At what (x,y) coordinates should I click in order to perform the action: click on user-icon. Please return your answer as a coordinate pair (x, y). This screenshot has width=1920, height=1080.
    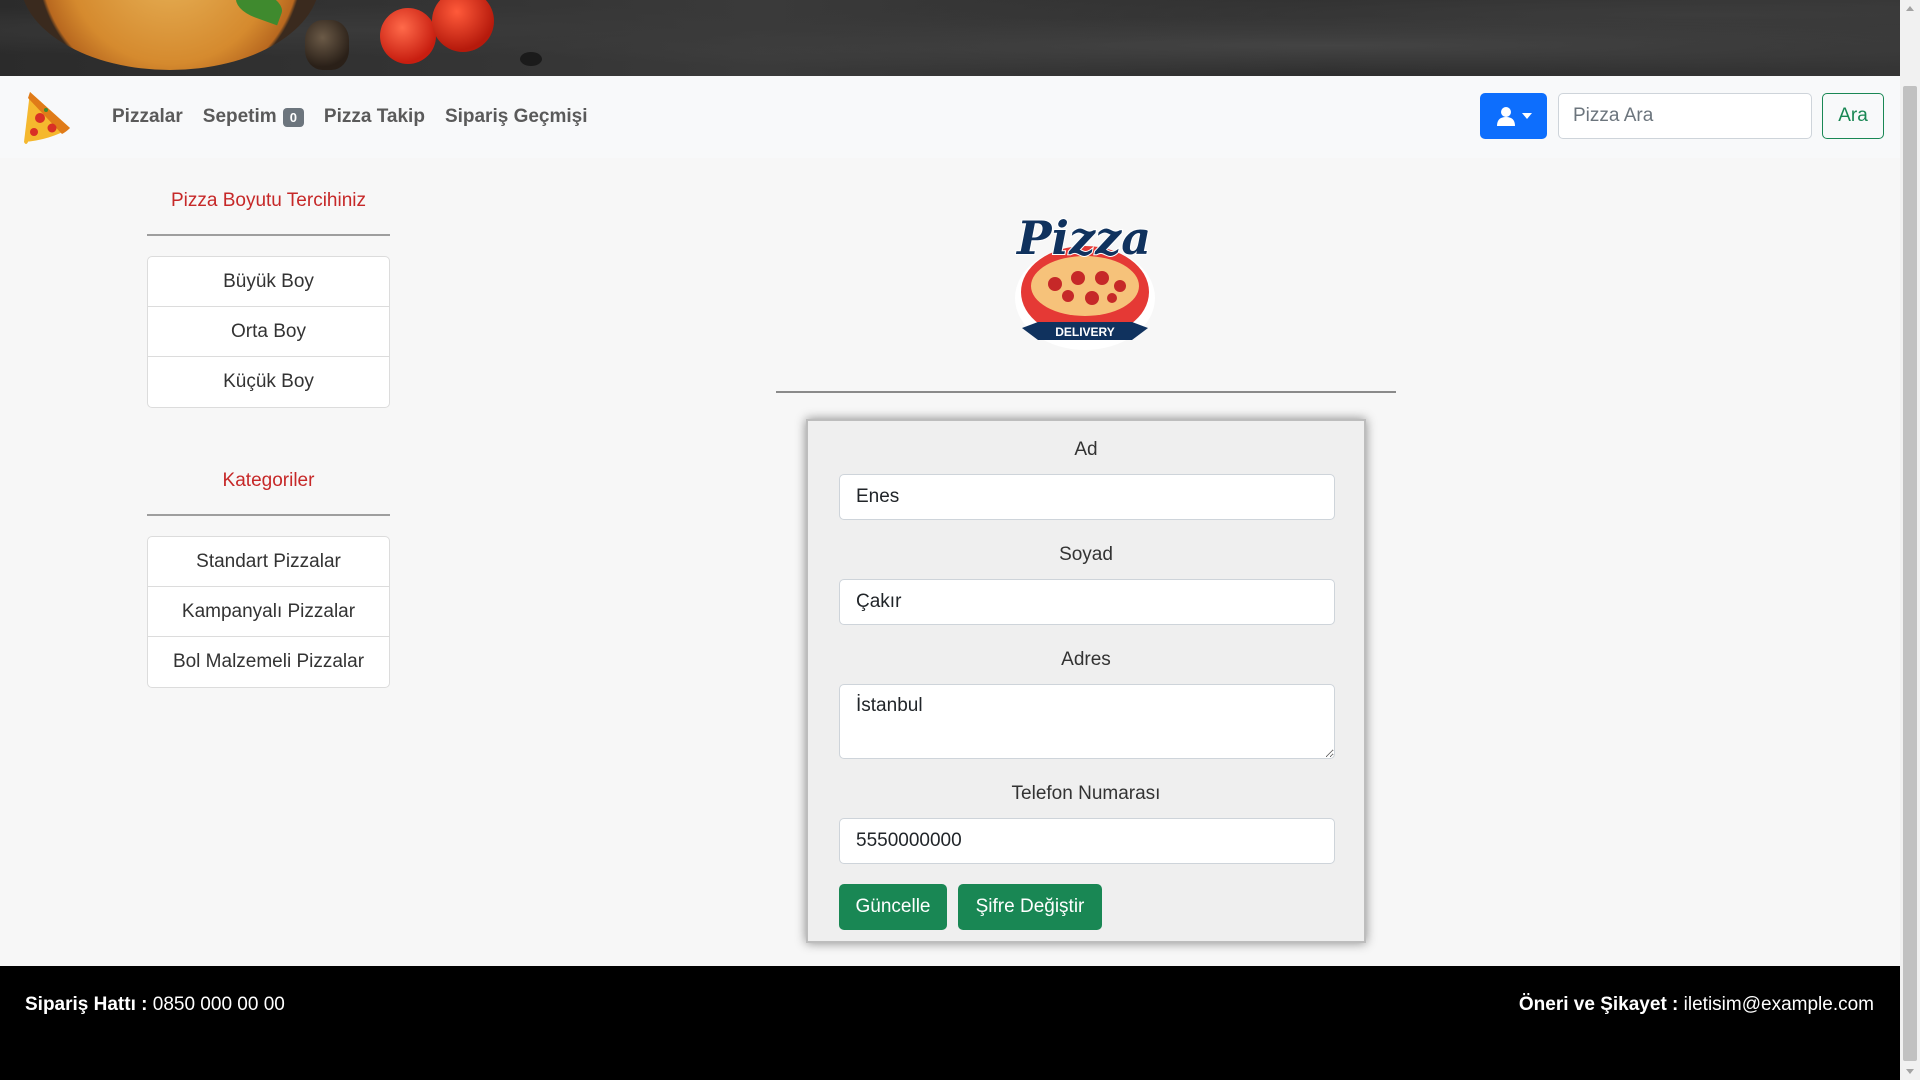
    Looking at the image, I should click on (1505, 116).